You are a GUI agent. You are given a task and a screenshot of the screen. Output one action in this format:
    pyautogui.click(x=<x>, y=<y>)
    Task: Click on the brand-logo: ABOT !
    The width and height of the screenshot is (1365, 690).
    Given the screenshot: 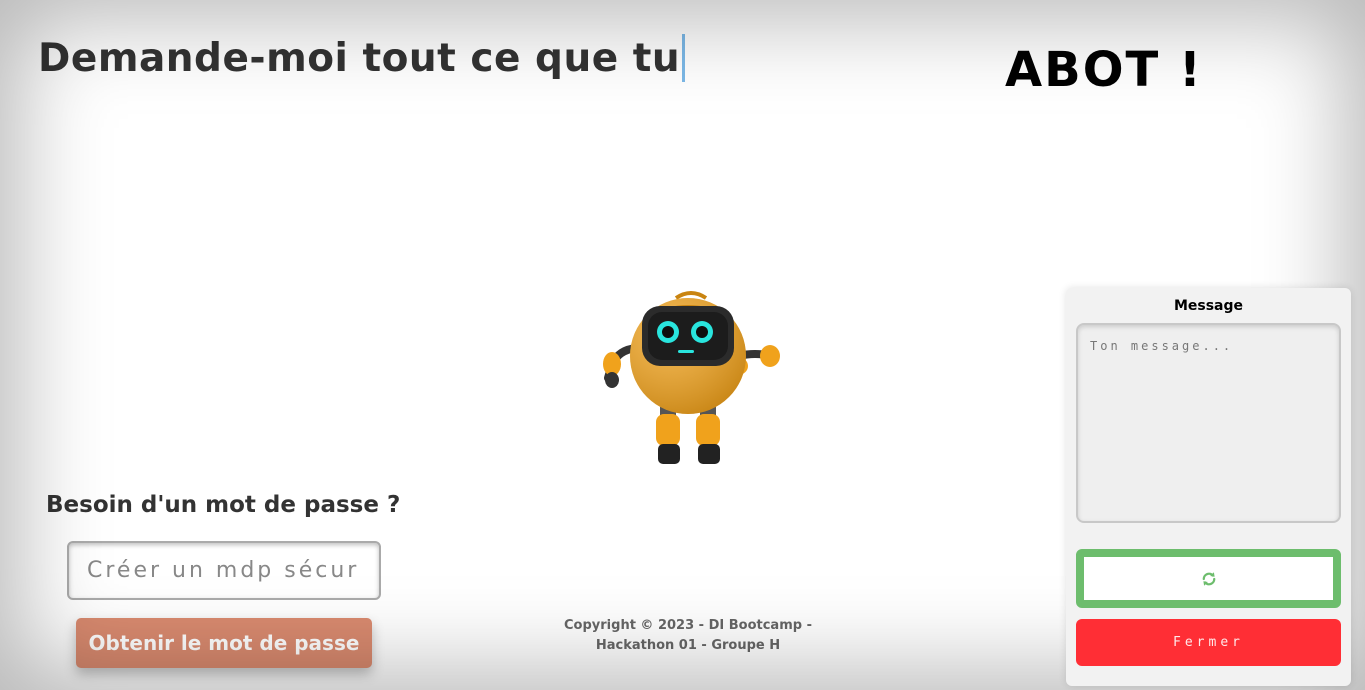 What is the action you would take?
    pyautogui.click(x=1104, y=70)
    